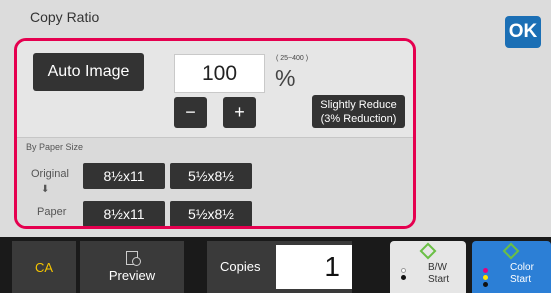  I want to click on page-title: Copy Ratio, so click(65, 17).